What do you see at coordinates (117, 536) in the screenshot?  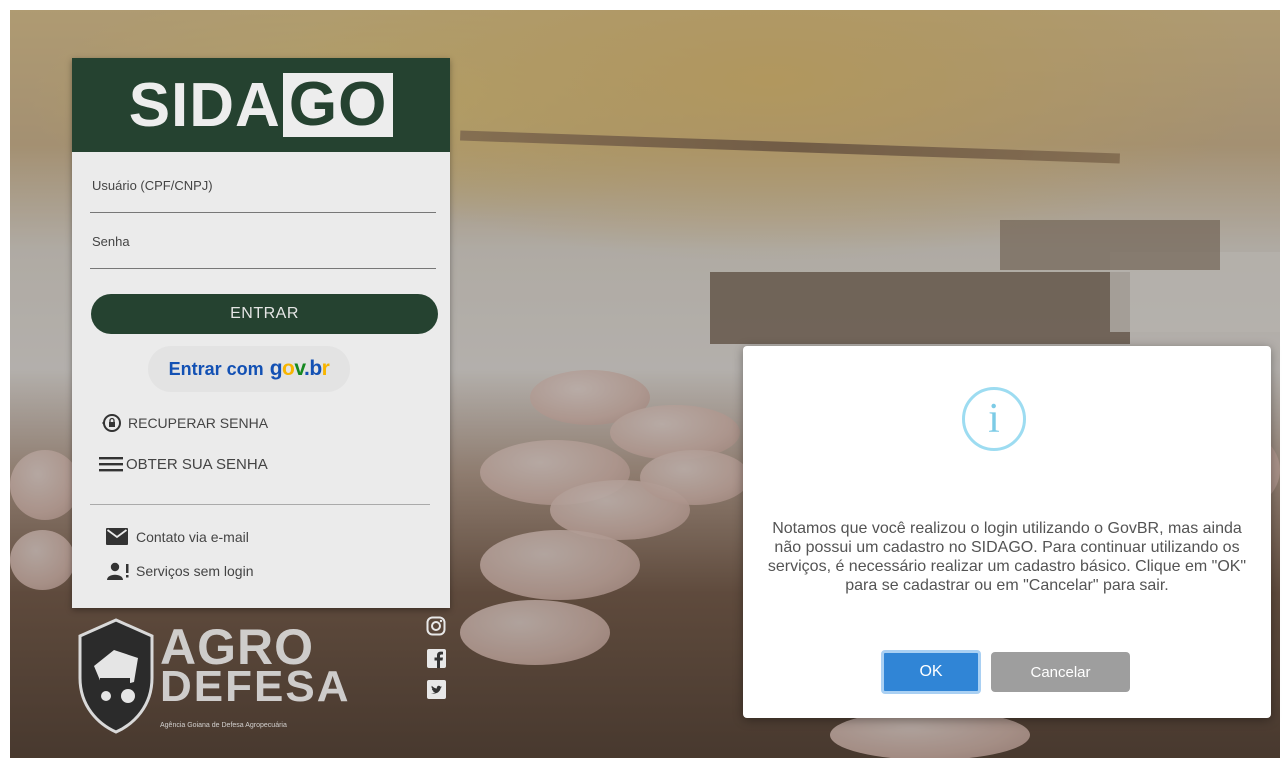 I see `mail-icon` at bounding box center [117, 536].